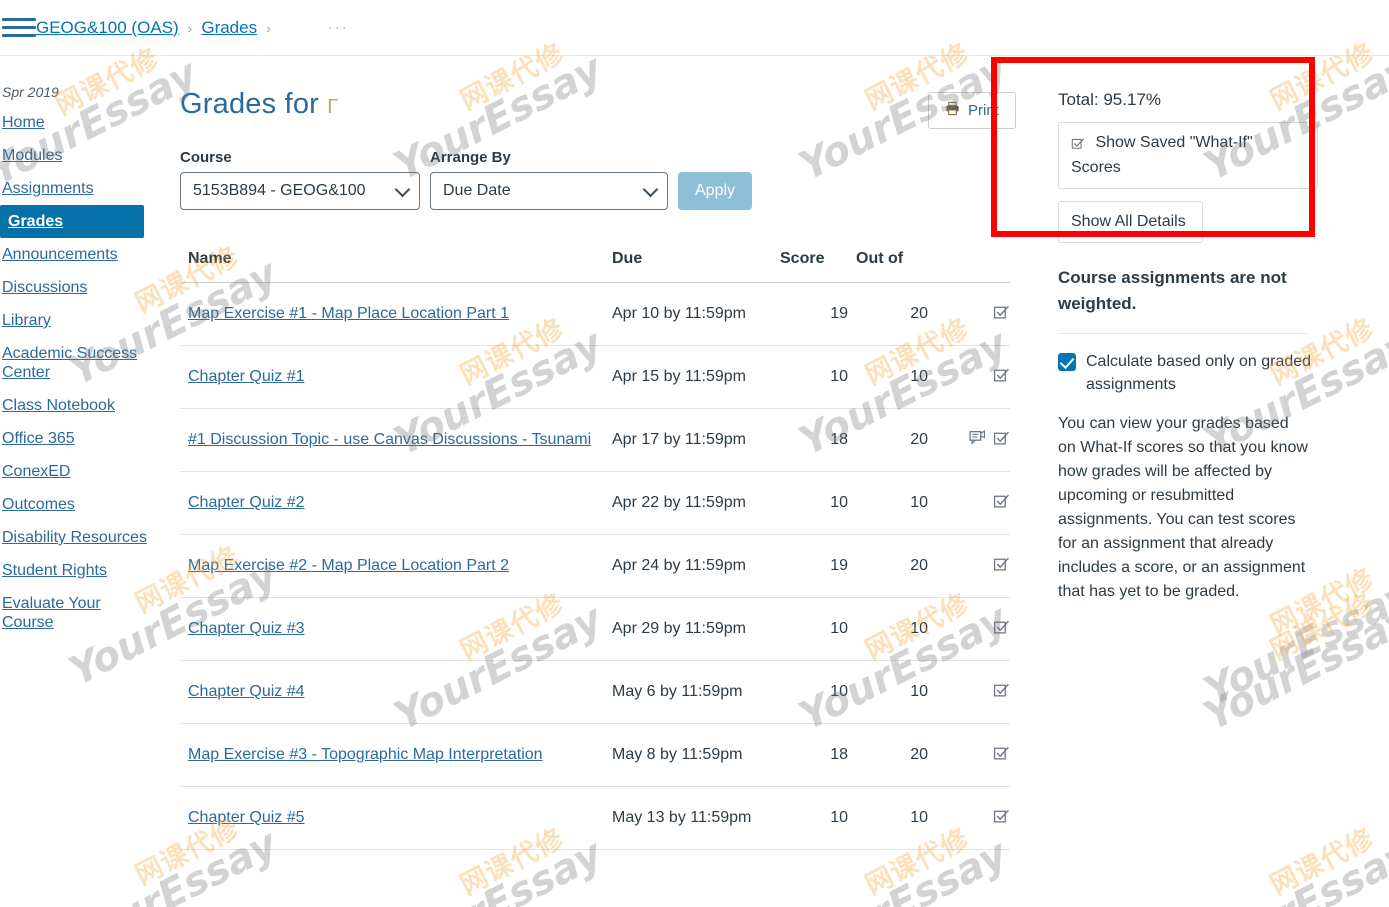 The width and height of the screenshot is (1389, 907). Describe the element at coordinates (392, 377) in the screenshot. I see `assignment-name-cell: Chapter Quiz #1` at that location.